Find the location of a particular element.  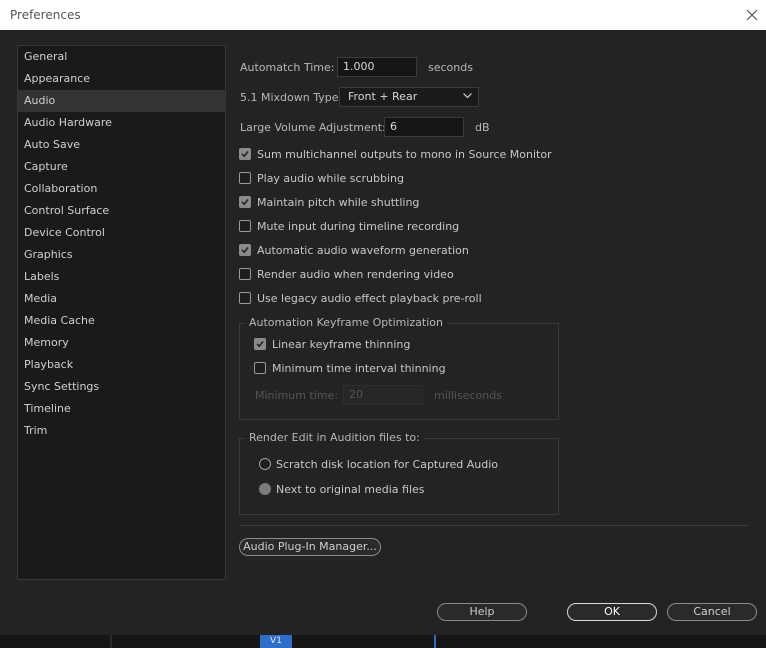

chevron-down-icon is located at coordinates (467, 96).